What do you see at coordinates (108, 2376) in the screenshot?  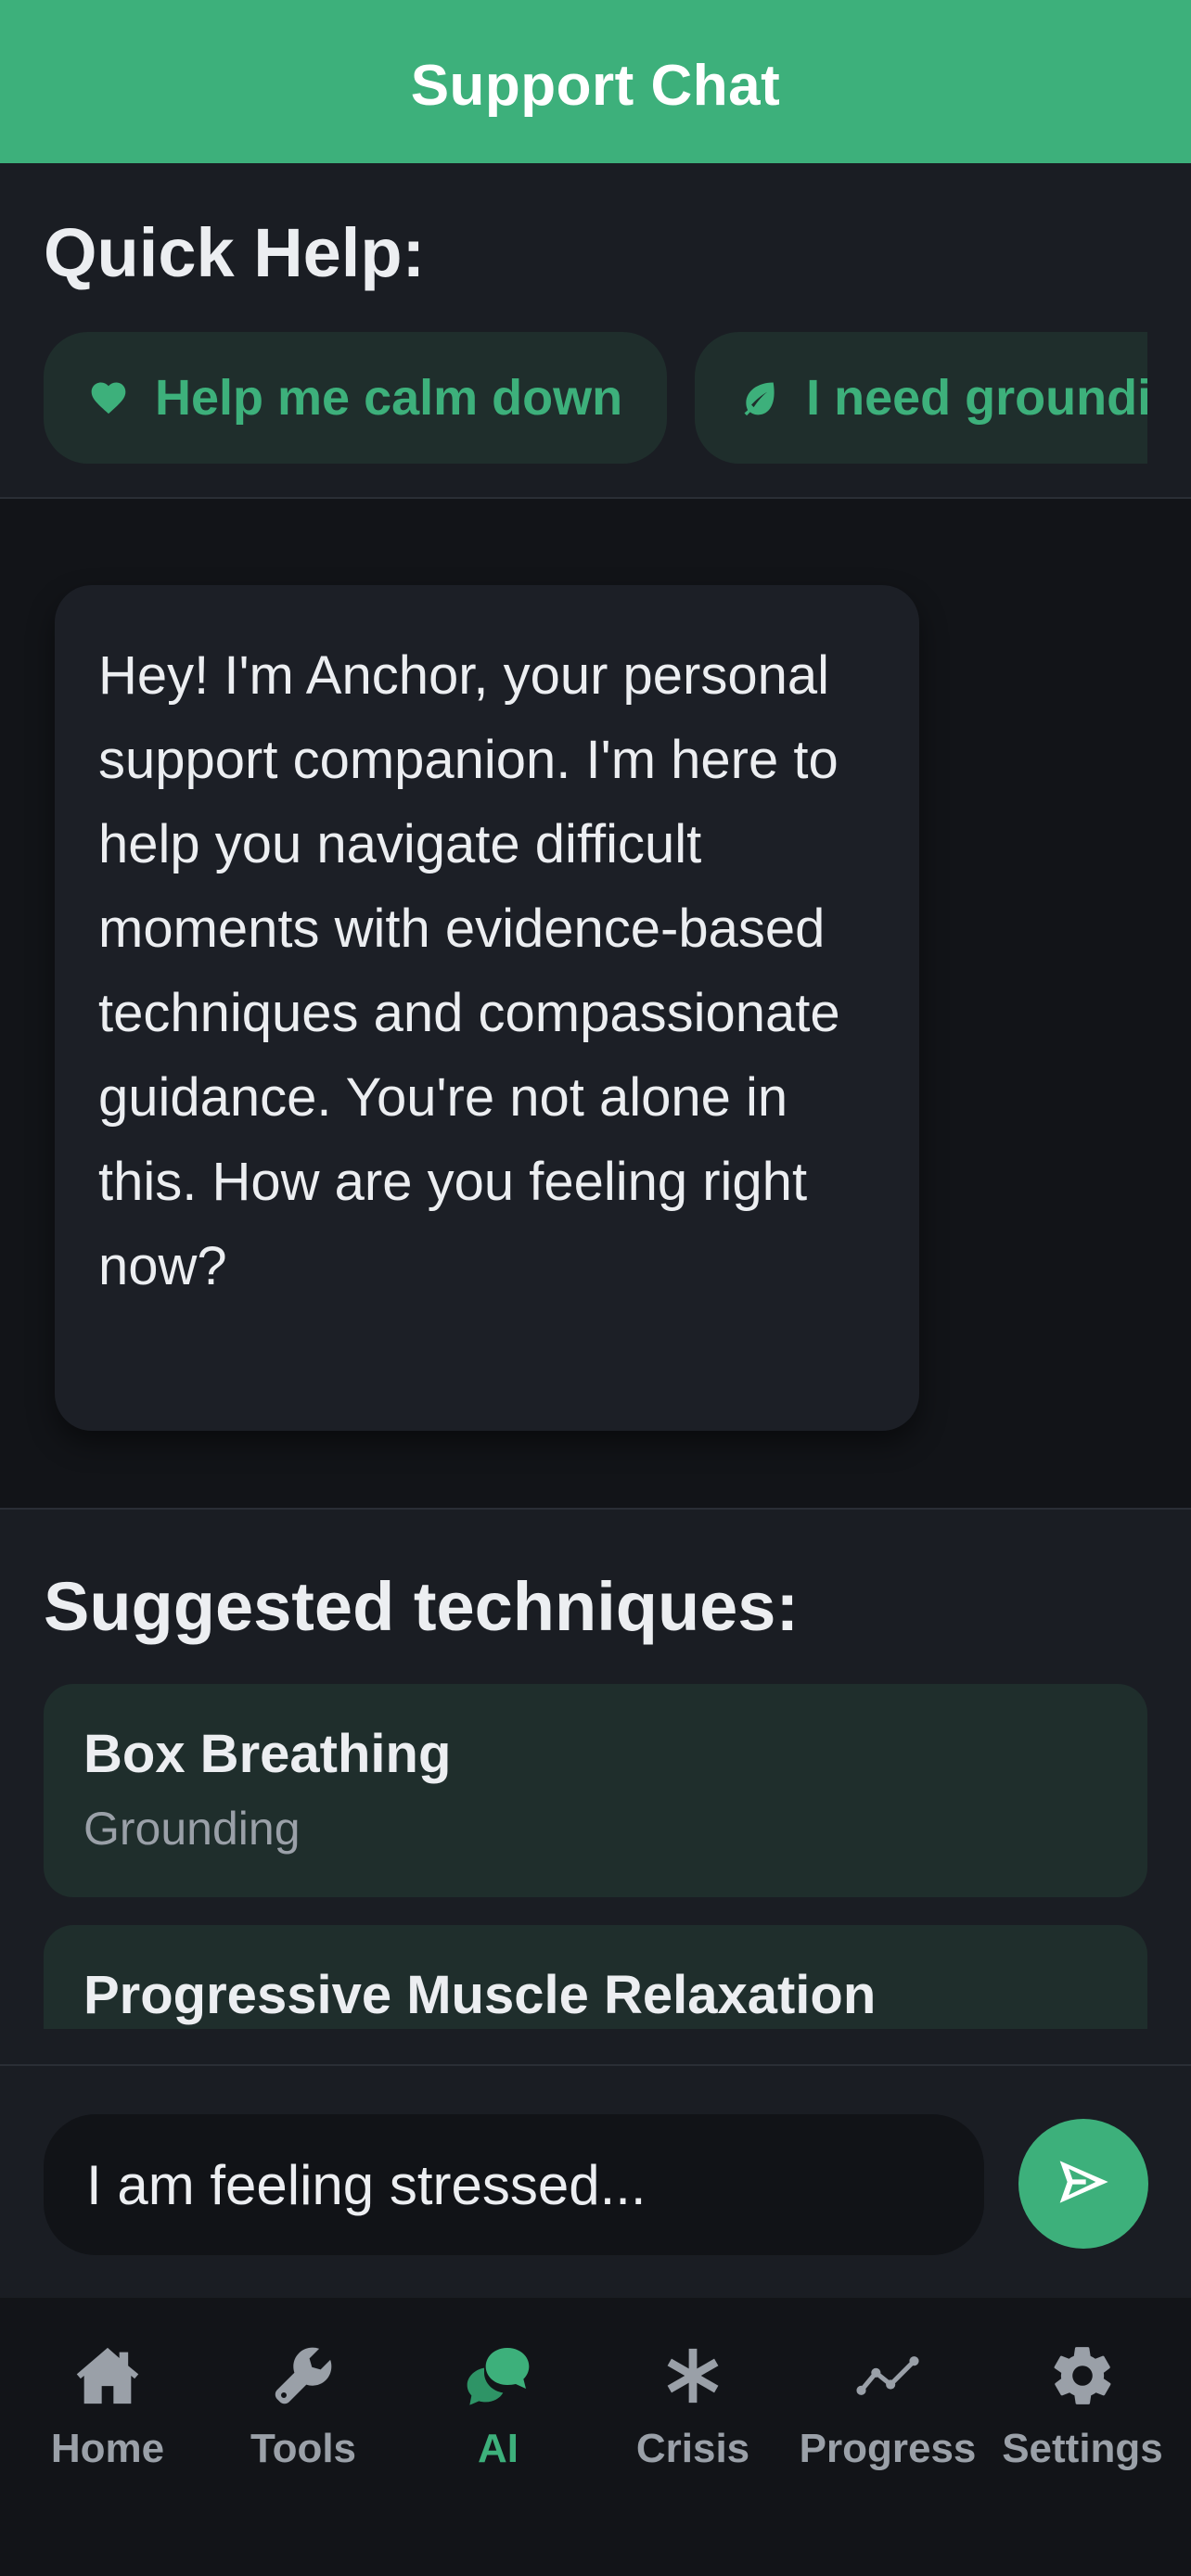 I see `home-icon` at bounding box center [108, 2376].